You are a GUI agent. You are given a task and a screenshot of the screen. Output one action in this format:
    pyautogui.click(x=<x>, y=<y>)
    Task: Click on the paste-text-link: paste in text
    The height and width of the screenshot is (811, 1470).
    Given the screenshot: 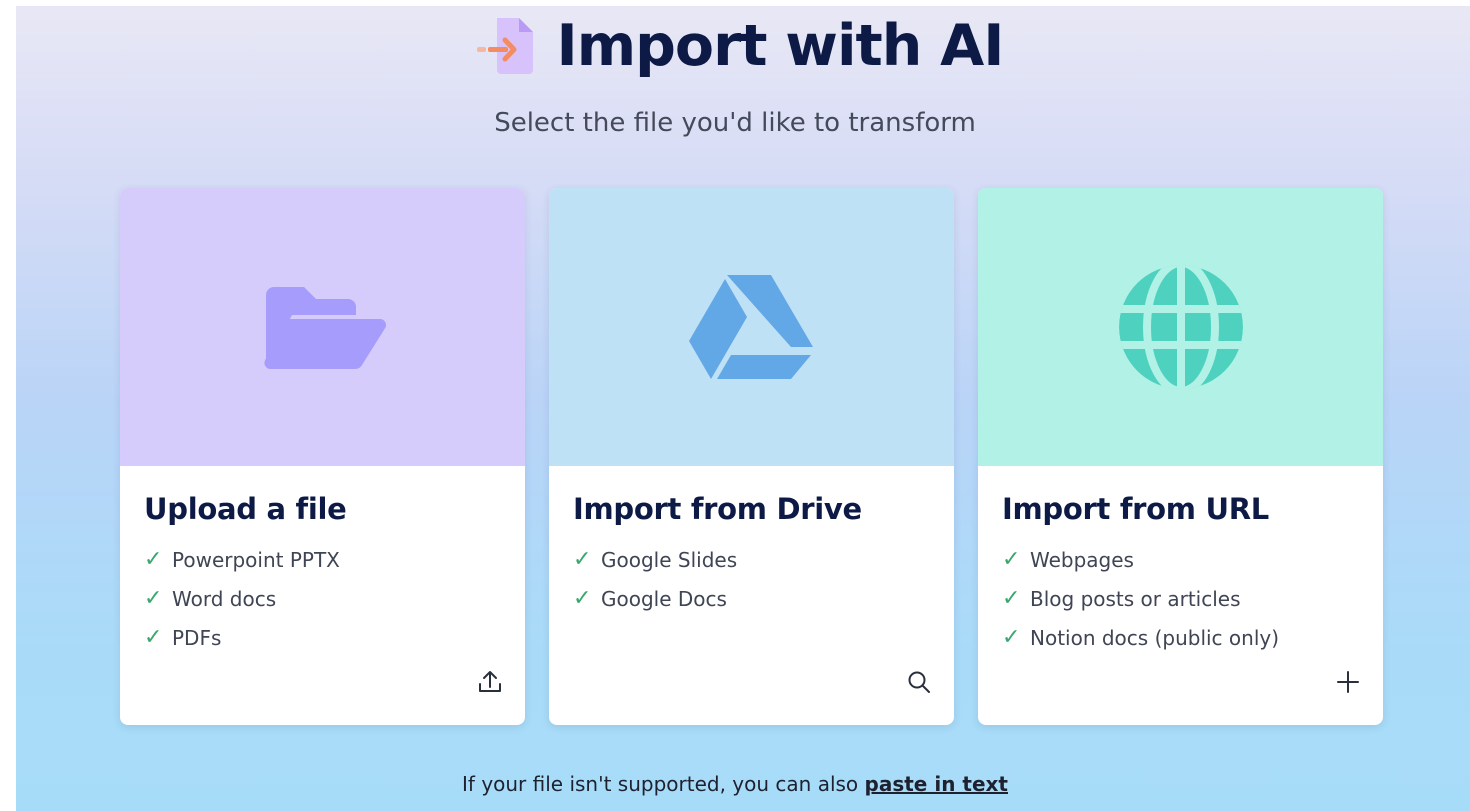 What is the action you would take?
    pyautogui.click(x=936, y=784)
    